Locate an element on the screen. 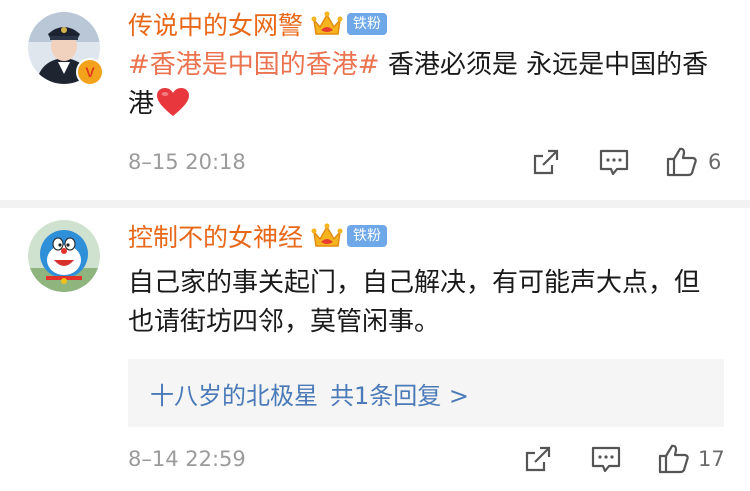 Image resolution: width=750 pixels, height=491 pixels. comment-header: 控制不的女神经 铁粉 is located at coordinates (258, 236).